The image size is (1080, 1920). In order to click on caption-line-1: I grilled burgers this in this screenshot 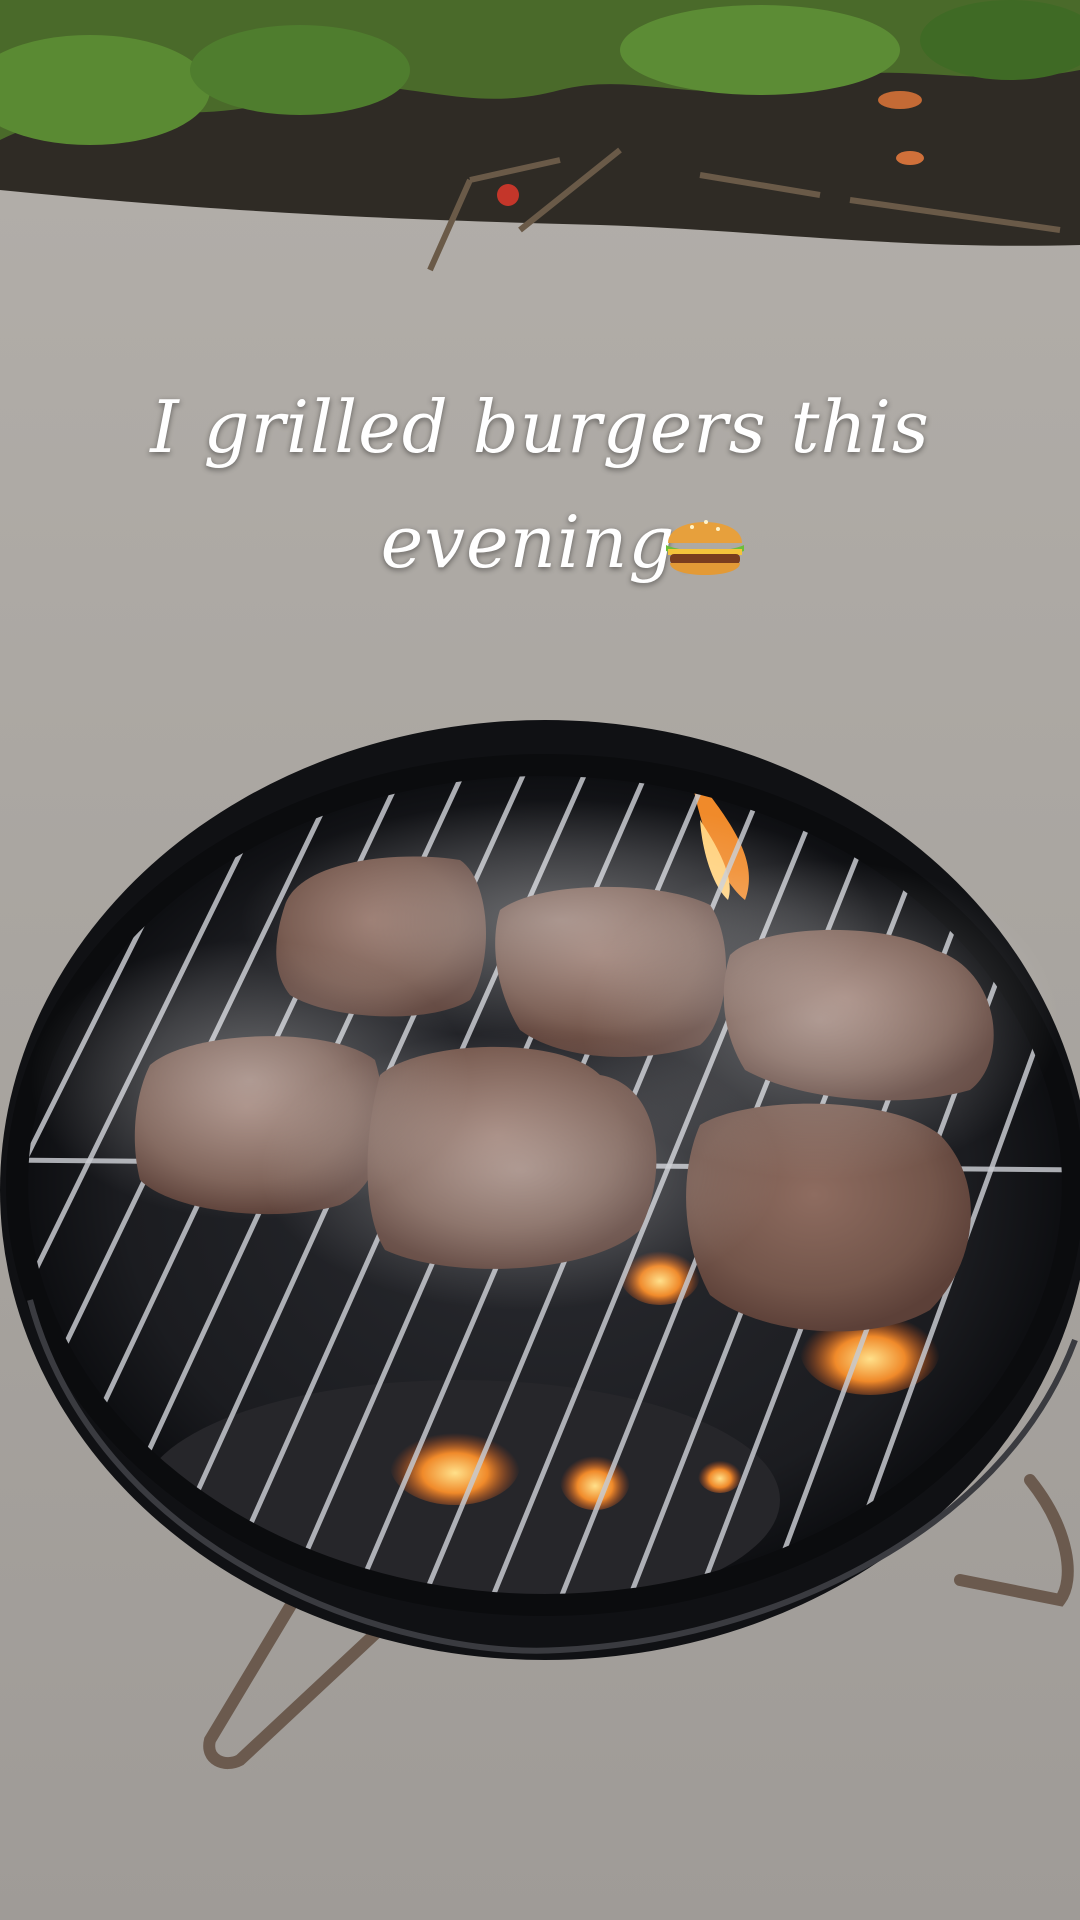, I will do `click(540, 427)`.